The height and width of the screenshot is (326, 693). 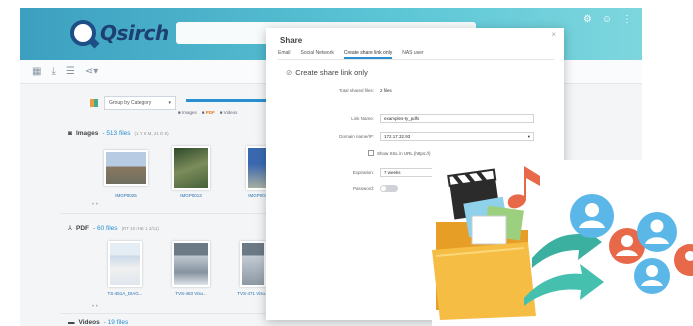 I want to click on filter-row: Group by Category ▾, so click(x=133, y=103).